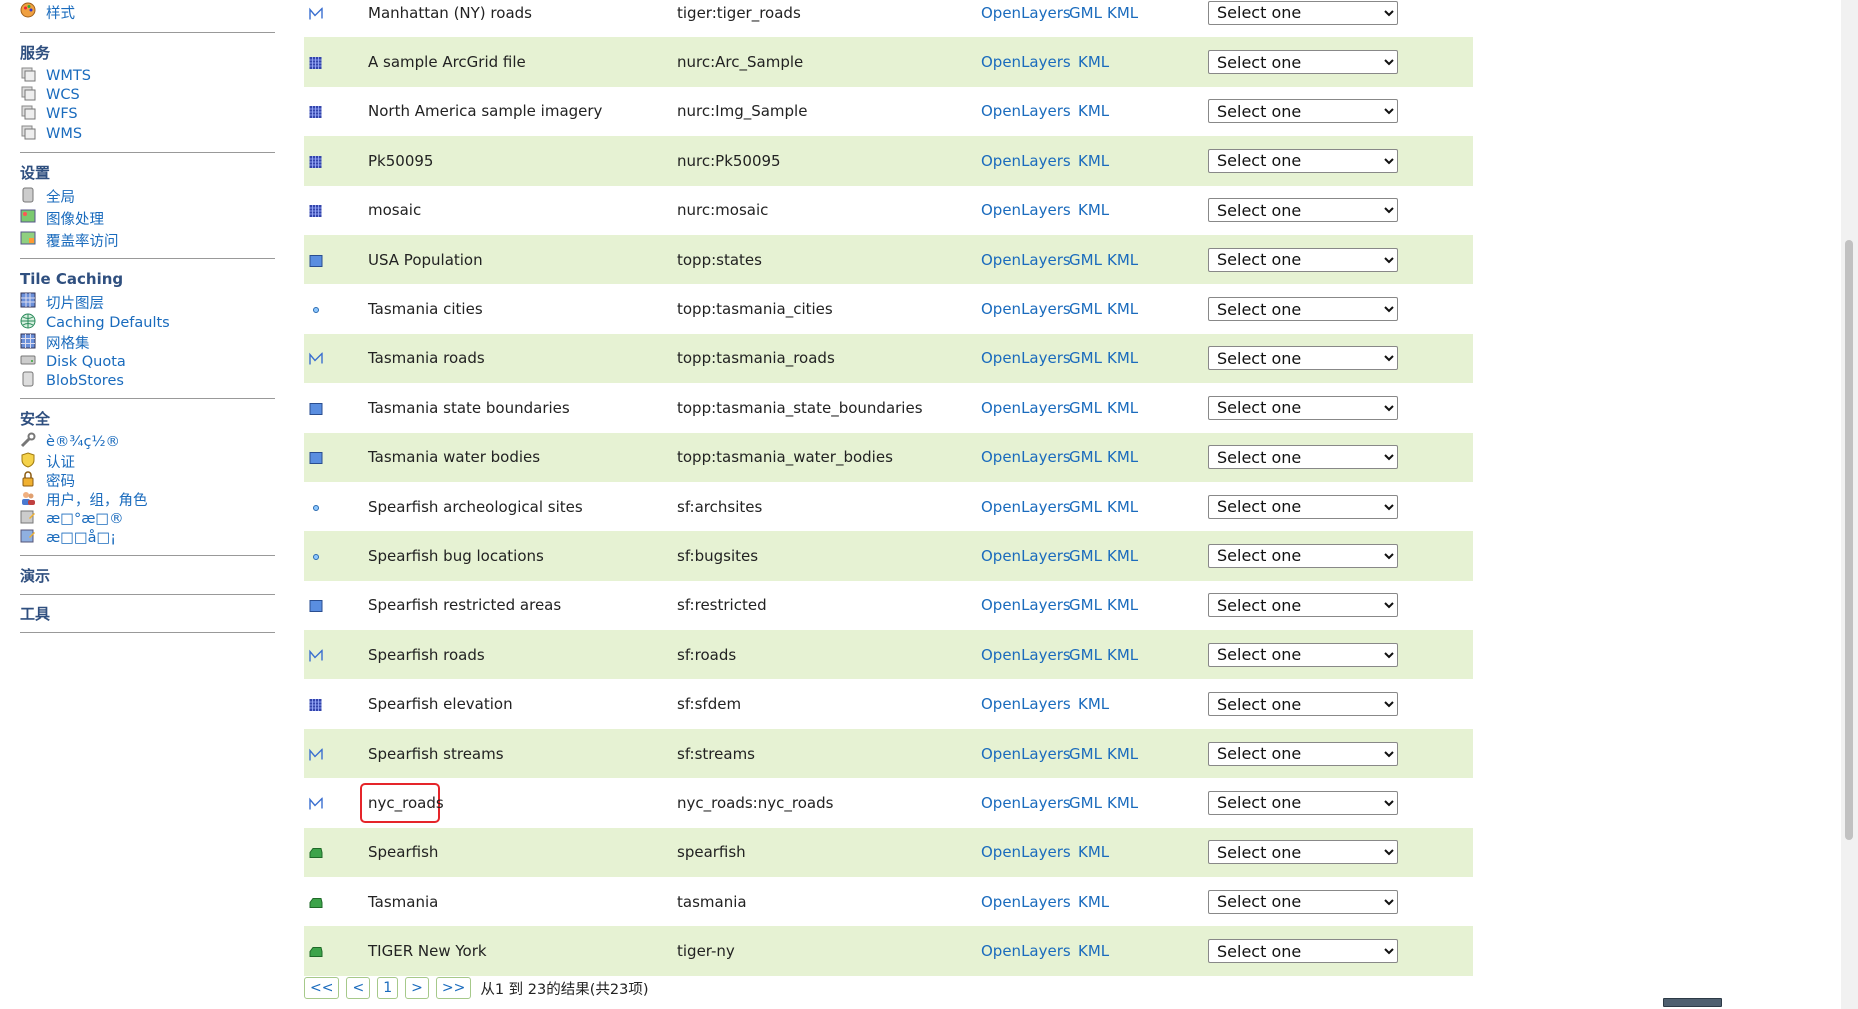 The width and height of the screenshot is (1858, 1009). Describe the element at coordinates (147, 240) in the screenshot. I see `sidebar-item-coverage-access: 覆盖率访问` at that location.